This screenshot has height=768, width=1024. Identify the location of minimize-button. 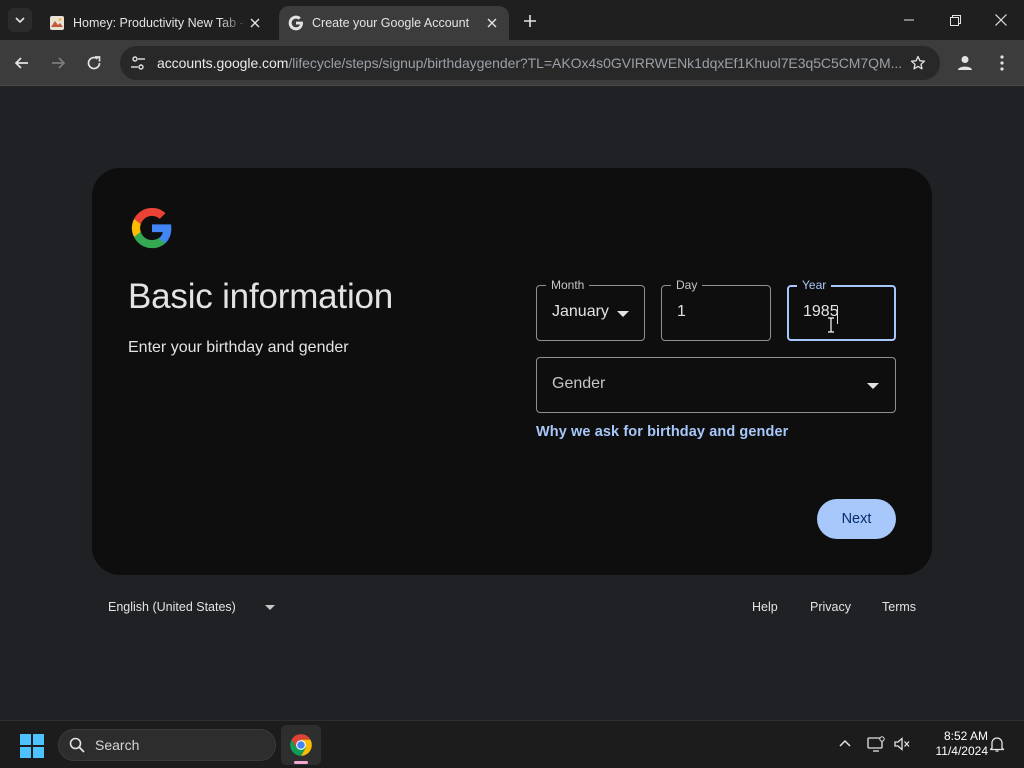
(909, 20).